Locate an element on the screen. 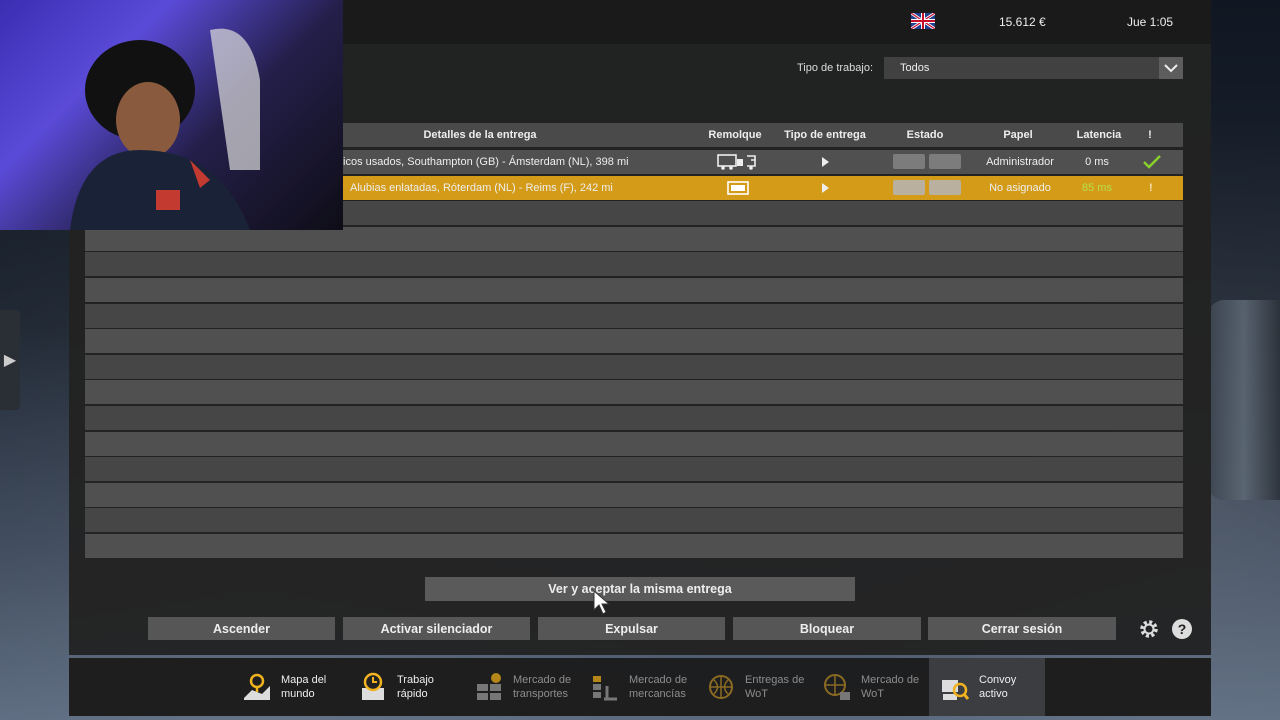 The height and width of the screenshot is (720, 1280). row-latency: 0 ms is located at coordinates (1097, 162).